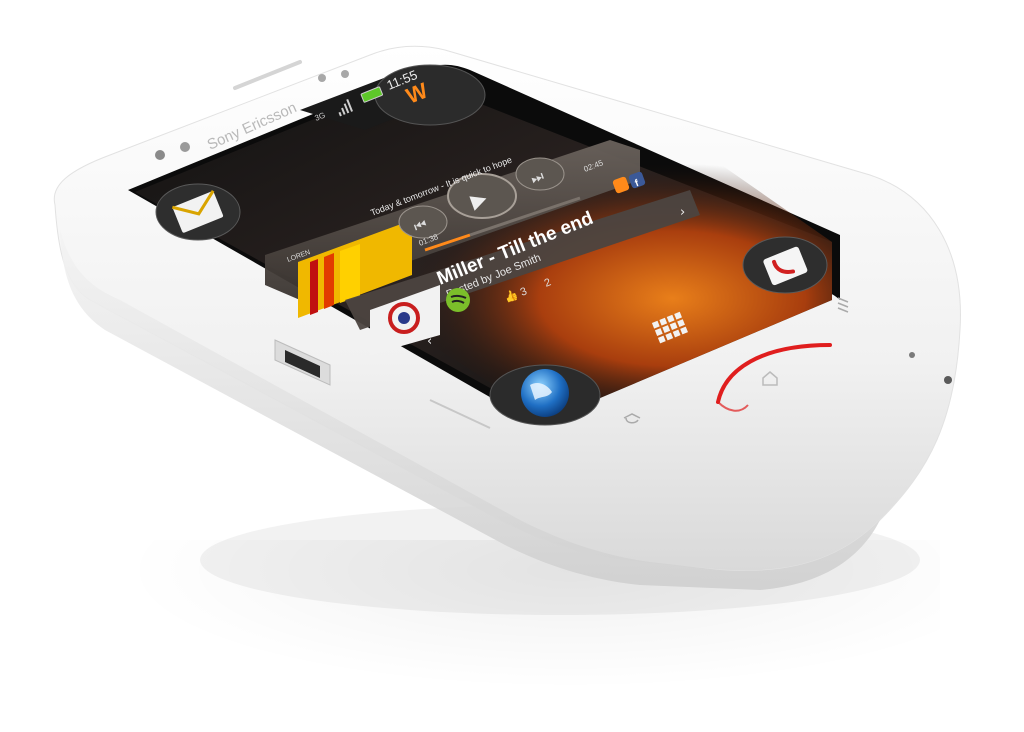  Describe the element at coordinates (545, 395) in the screenshot. I see `browser-shortcut` at that location.